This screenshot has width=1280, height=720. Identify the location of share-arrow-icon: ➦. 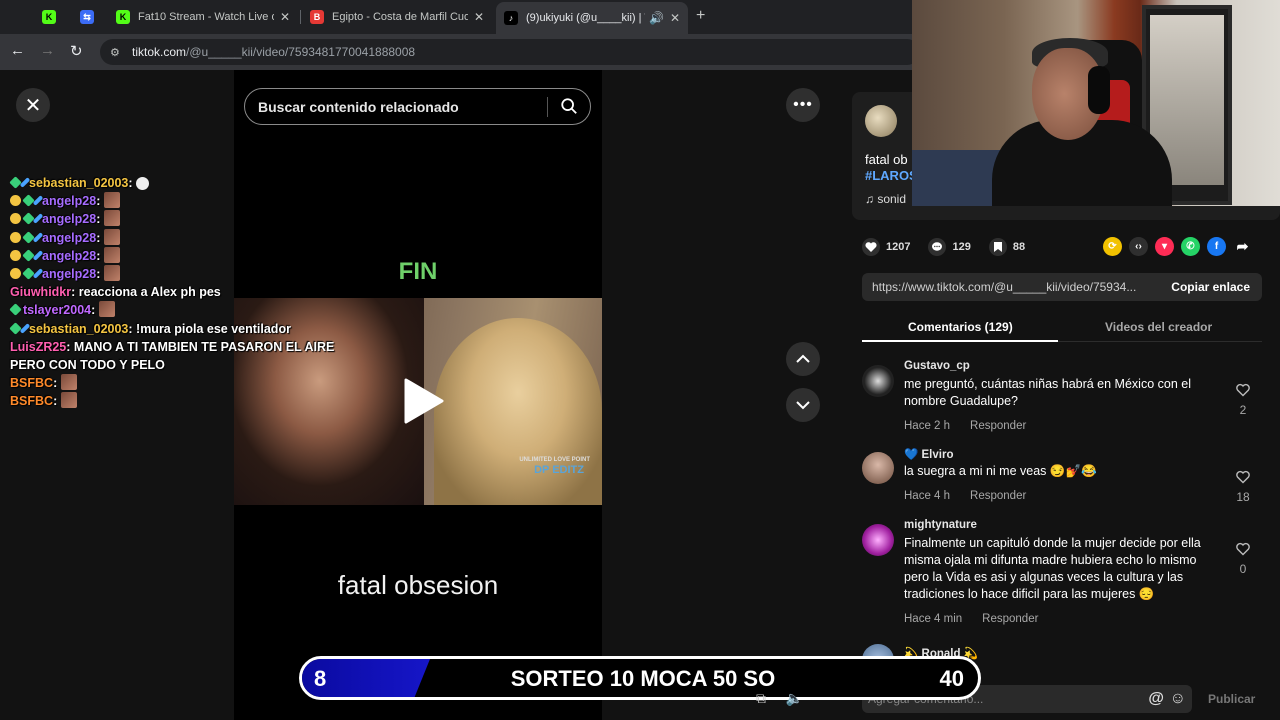
(1242, 246).